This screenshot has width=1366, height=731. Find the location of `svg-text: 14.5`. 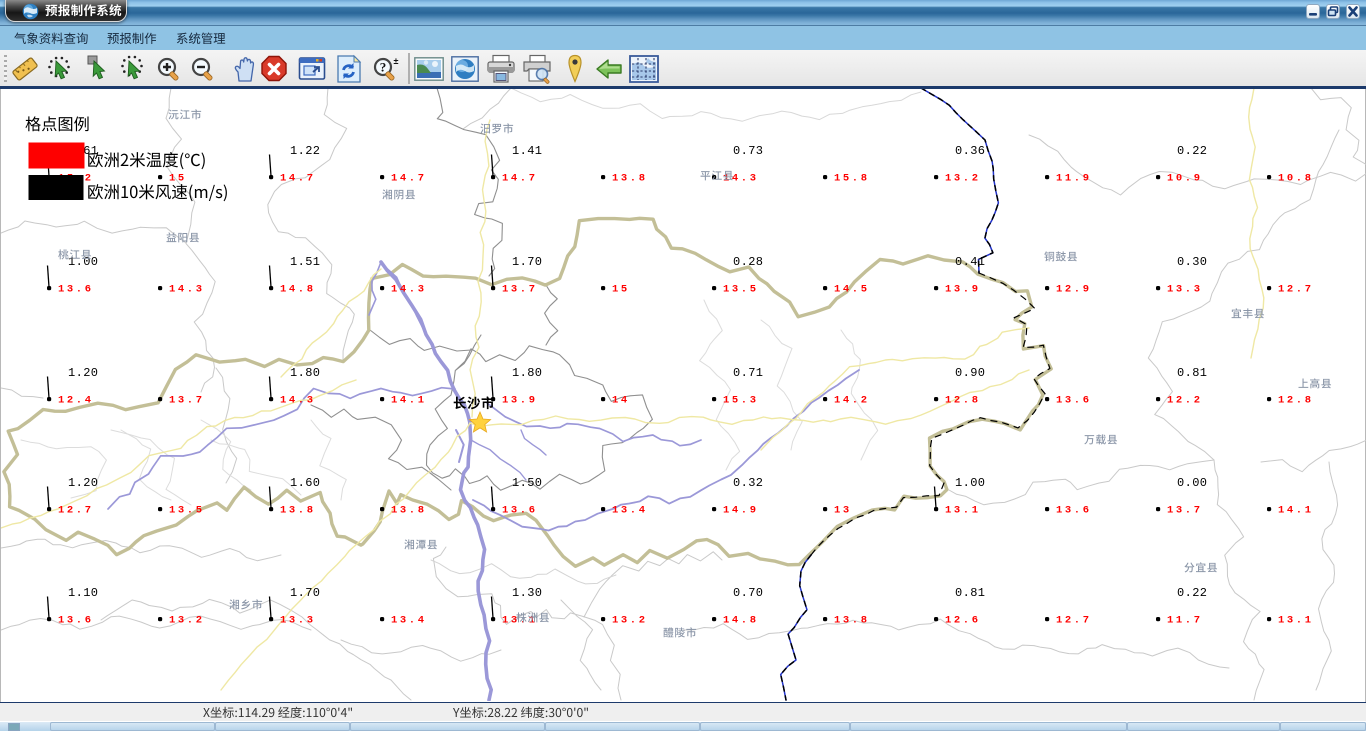

svg-text: 14.5 is located at coordinates (852, 290).